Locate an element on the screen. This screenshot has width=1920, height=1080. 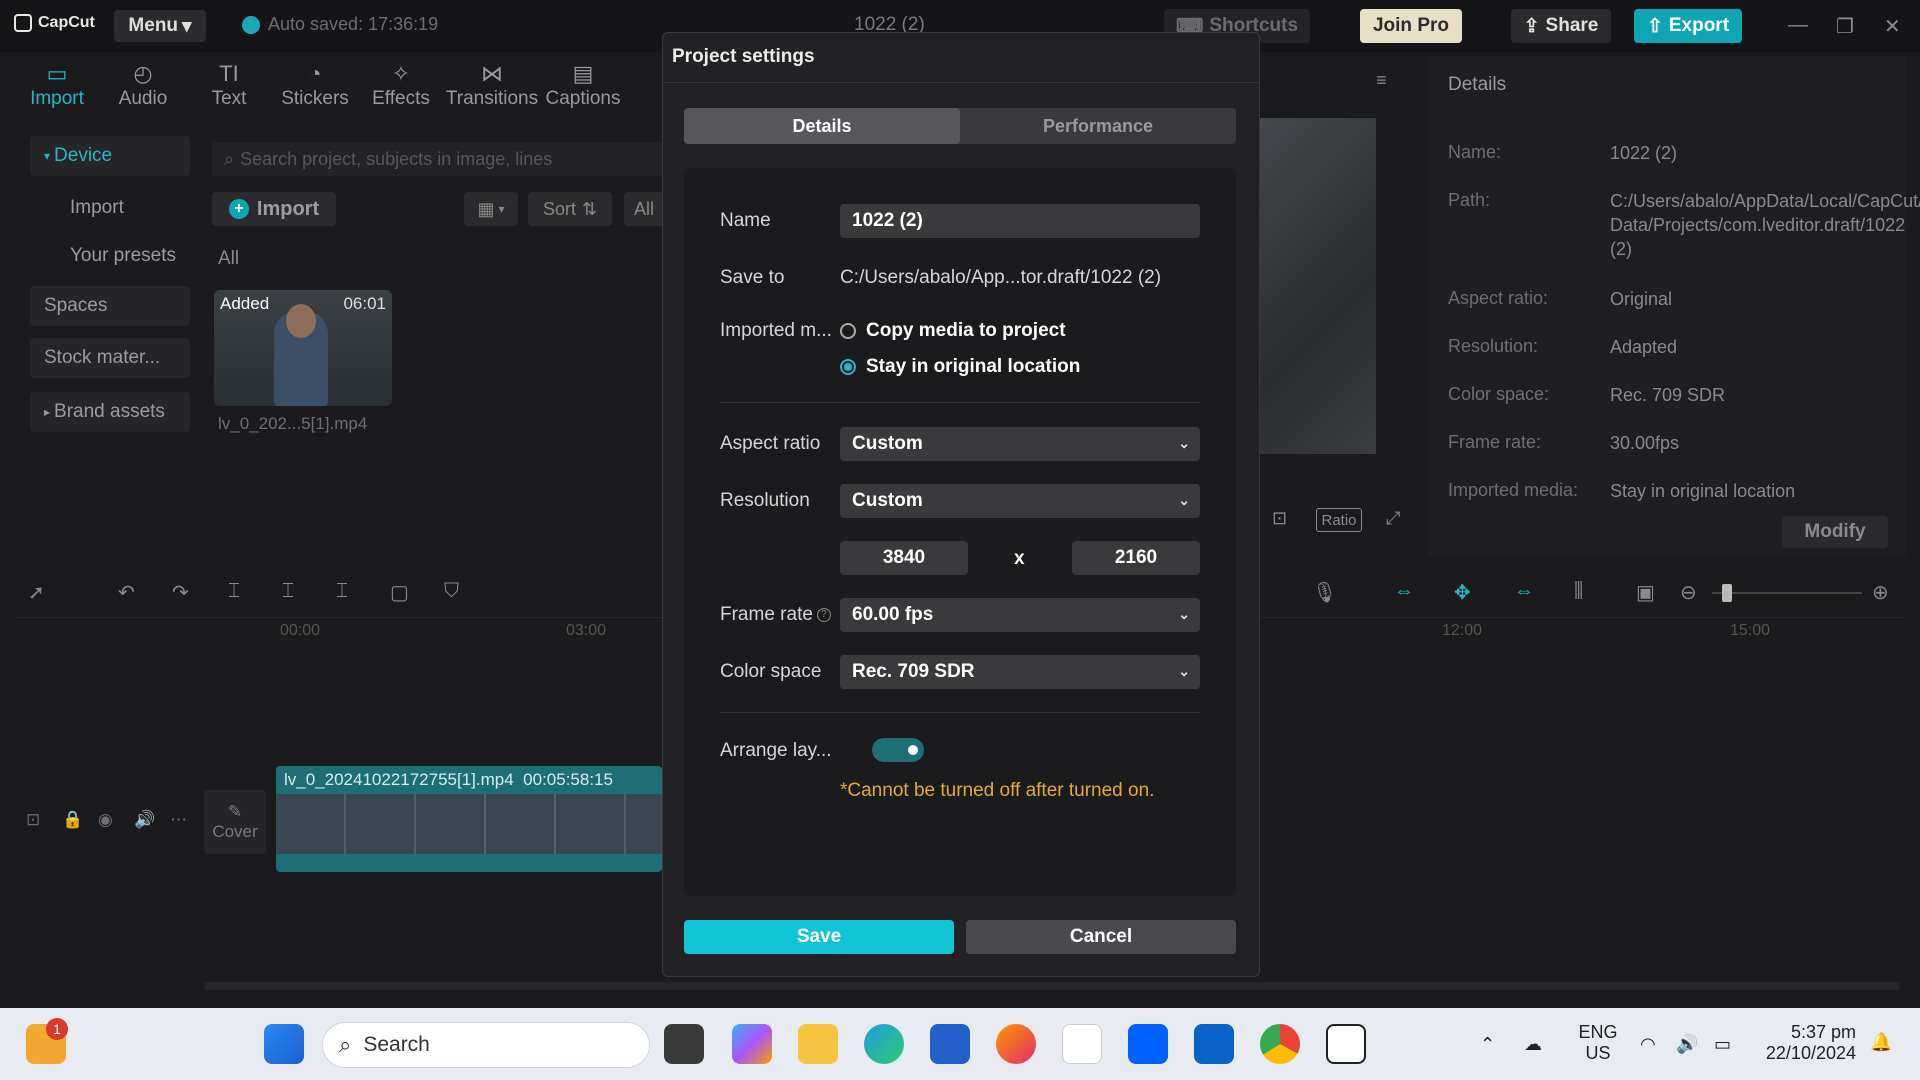
zoom-fit-icon: ⊡ is located at coordinates (1279, 518).